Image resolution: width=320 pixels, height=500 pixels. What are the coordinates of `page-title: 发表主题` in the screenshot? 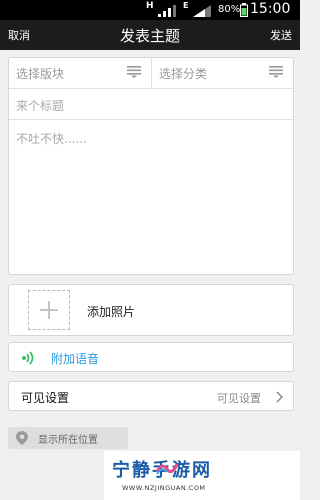 It's located at (149, 36).